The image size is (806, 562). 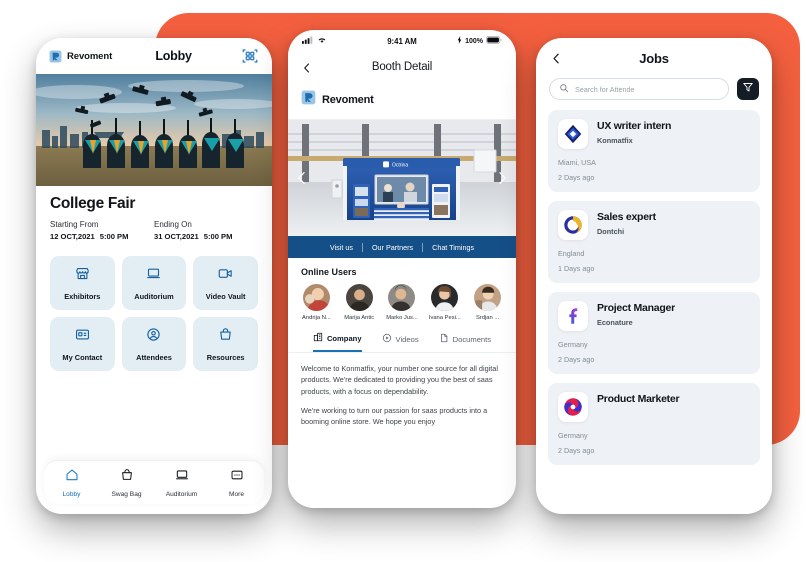 What do you see at coordinates (748, 89) in the screenshot?
I see `filter-button` at bounding box center [748, 89].